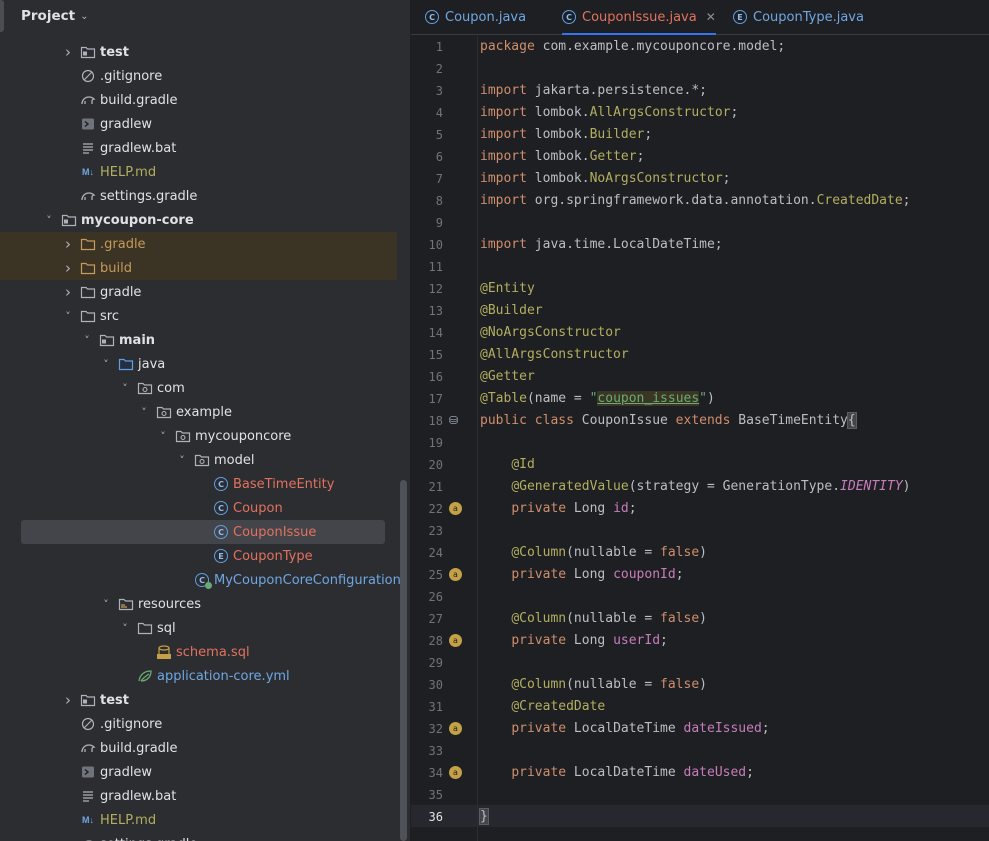 This screenshot has width=989, height=841. I want to click on tree-row: settings.gradle, so click(200, 196).